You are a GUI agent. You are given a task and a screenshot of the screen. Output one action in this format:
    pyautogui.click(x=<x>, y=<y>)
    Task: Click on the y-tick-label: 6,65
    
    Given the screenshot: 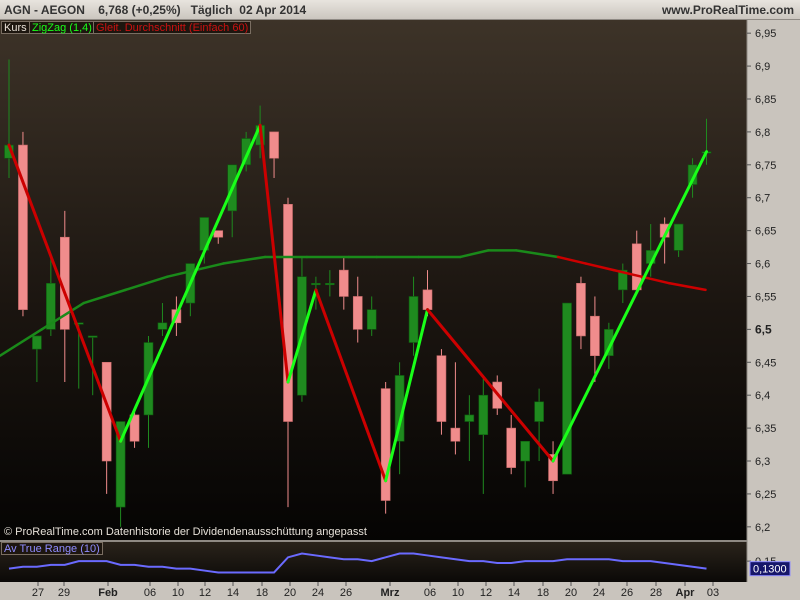 What is the action you would take?
    pyautogui.click(x=765, y=232)
    